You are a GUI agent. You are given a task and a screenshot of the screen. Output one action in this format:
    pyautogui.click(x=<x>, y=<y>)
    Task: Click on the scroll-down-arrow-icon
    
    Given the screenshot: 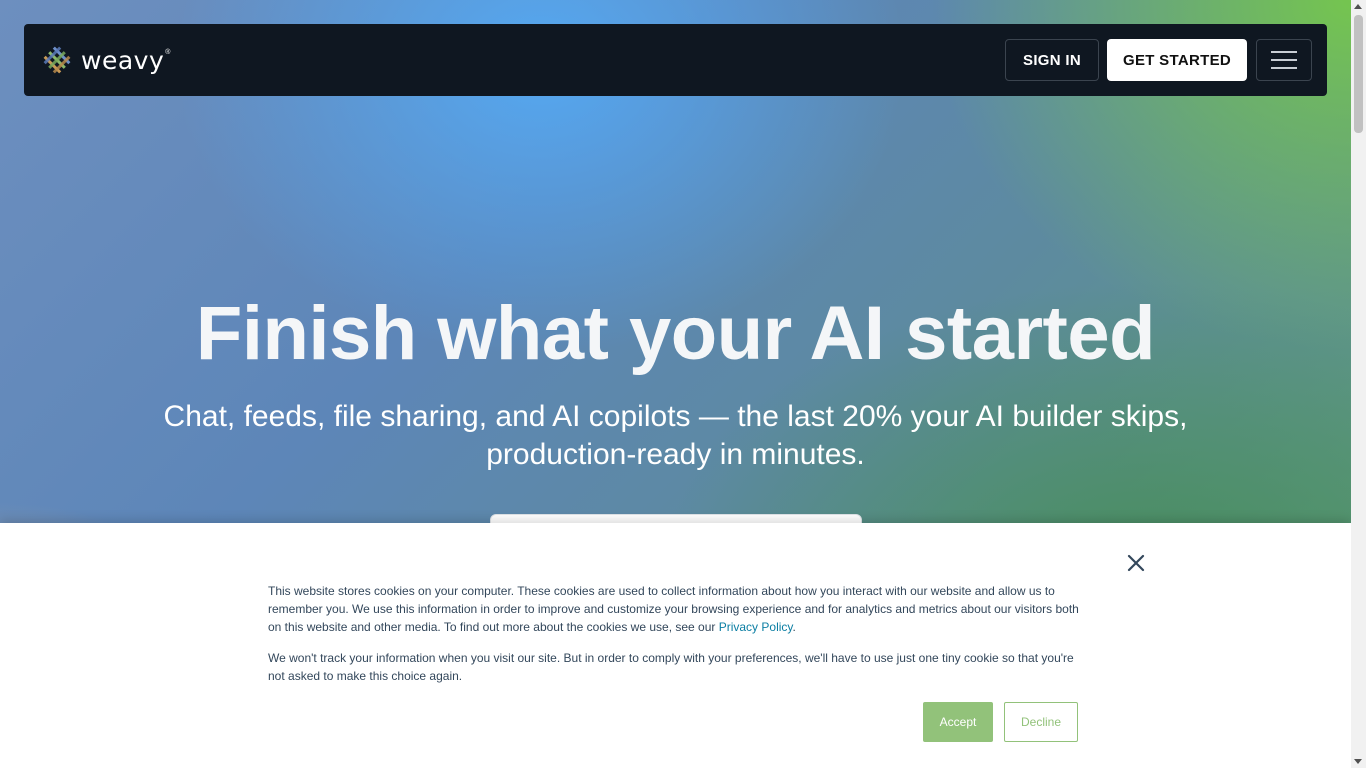 What is the action you would take?
    pyautogui.click(x=1358, y=761)
    